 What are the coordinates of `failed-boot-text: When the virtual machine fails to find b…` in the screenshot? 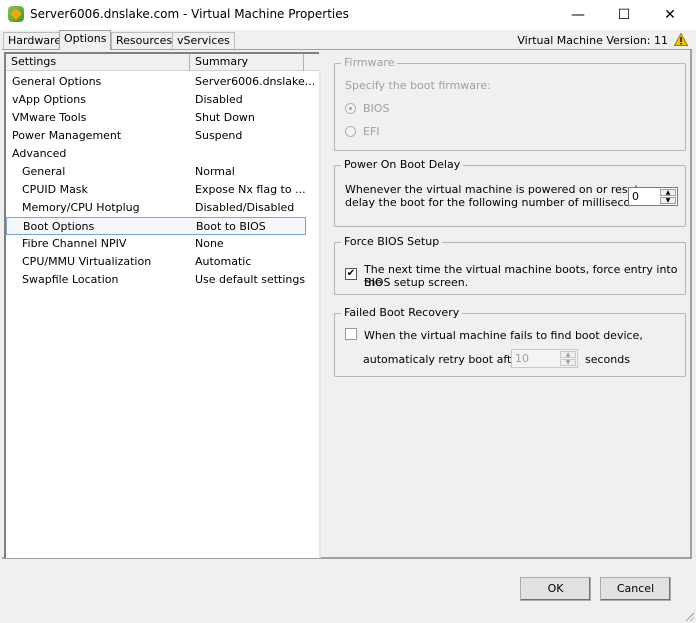 It's located at (503, 335).